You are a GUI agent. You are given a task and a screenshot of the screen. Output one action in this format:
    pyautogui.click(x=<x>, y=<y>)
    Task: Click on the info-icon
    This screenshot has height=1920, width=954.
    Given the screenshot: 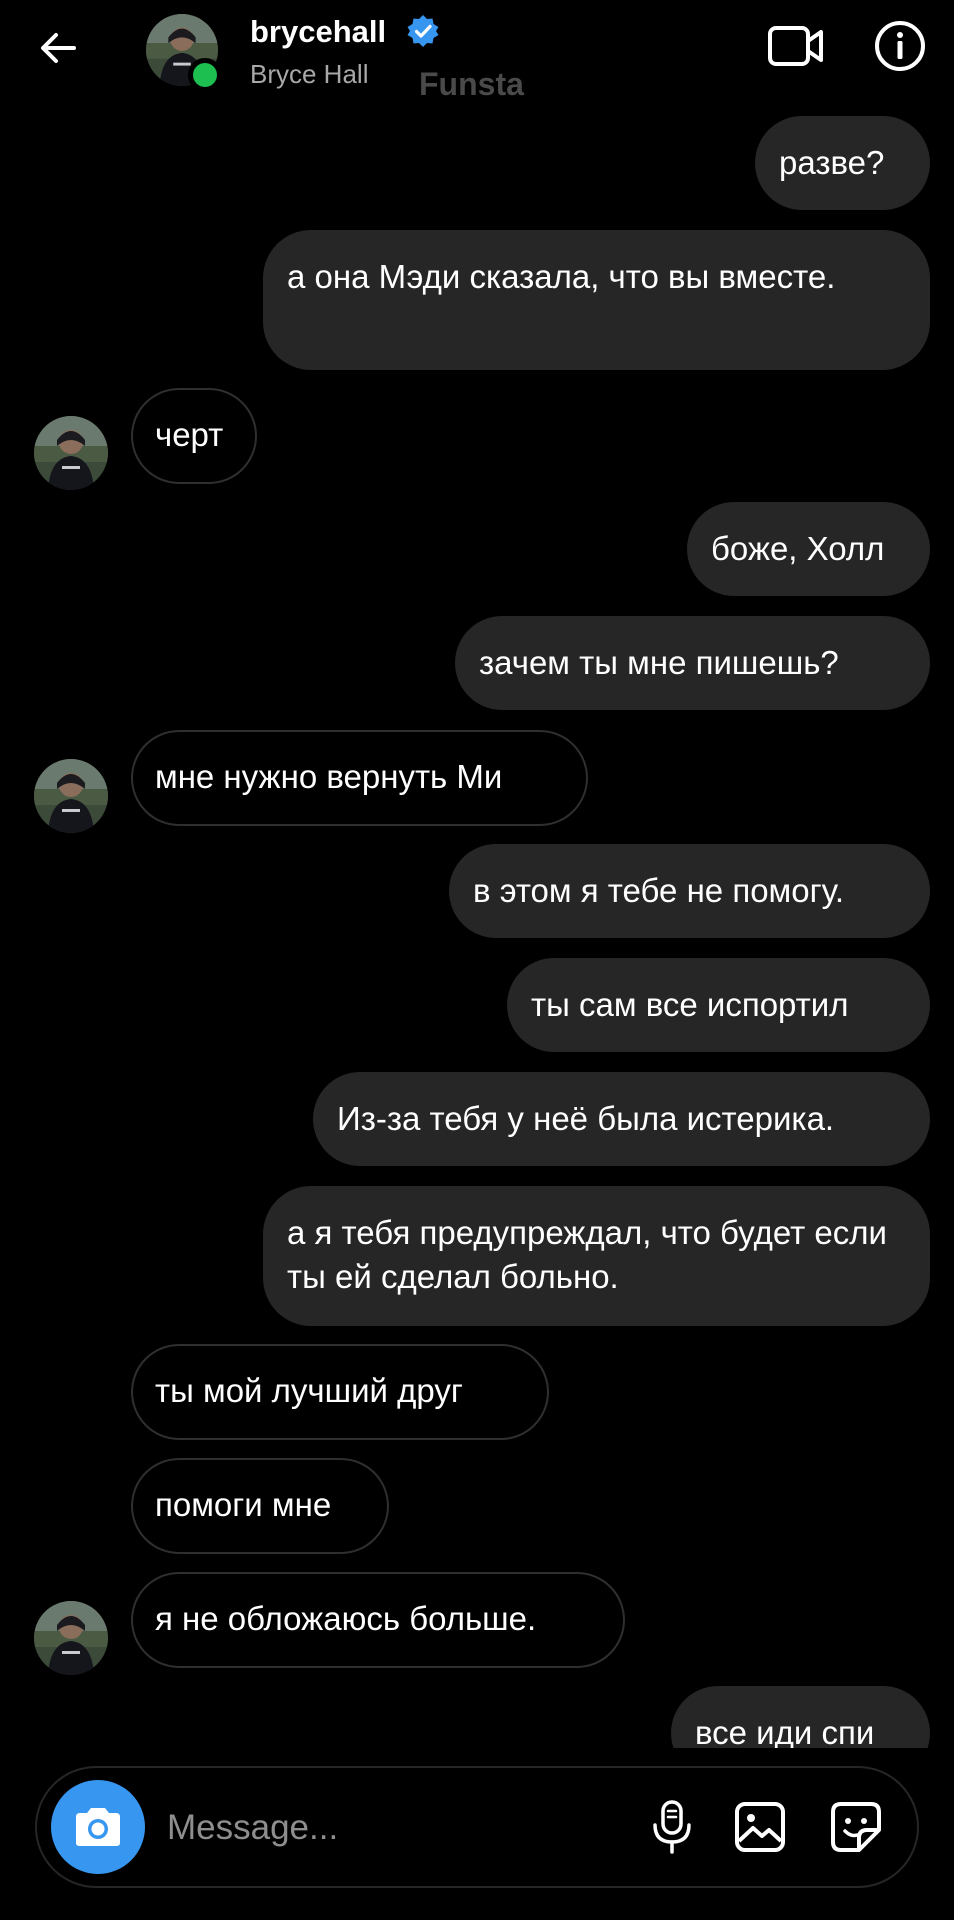 What is the action you would take?
    pyautogui.click(x=900, y=46)
    